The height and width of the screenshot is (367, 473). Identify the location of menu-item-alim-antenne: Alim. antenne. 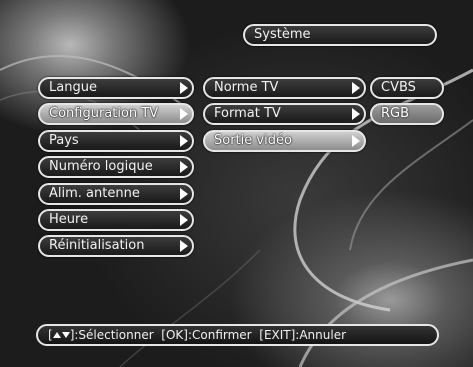
(116, 194).